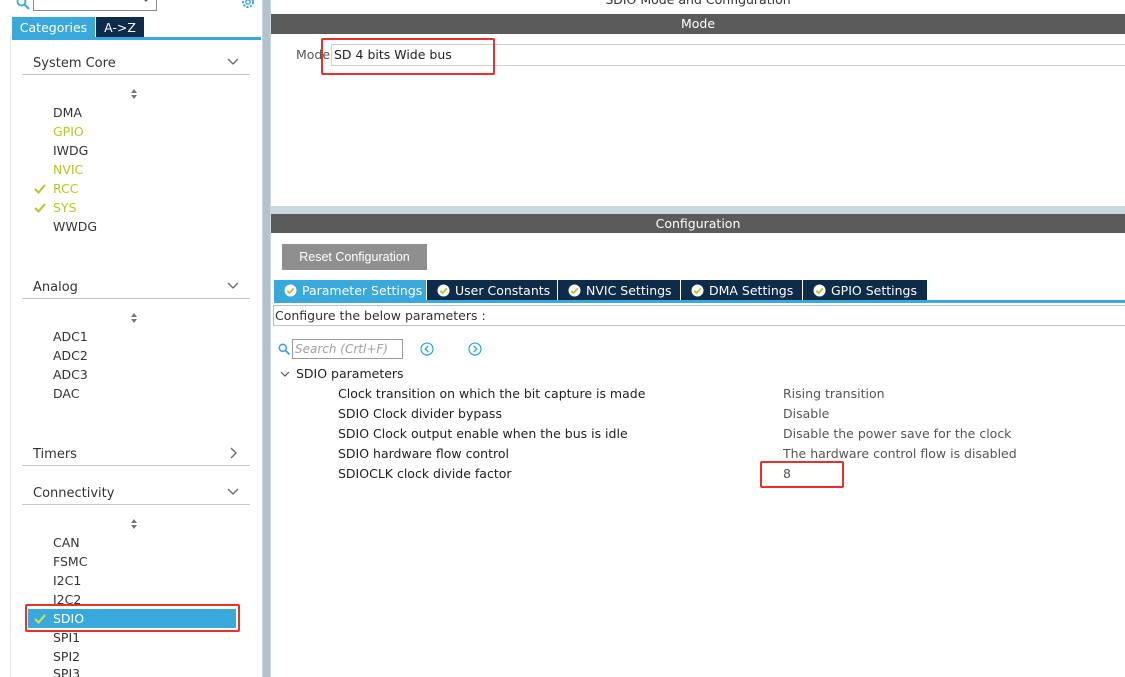  What do you see at coordinates (380, 315) in the screenshot?
I see `configure-text: Configure the below parameters :` at bounding box center [380, 315].